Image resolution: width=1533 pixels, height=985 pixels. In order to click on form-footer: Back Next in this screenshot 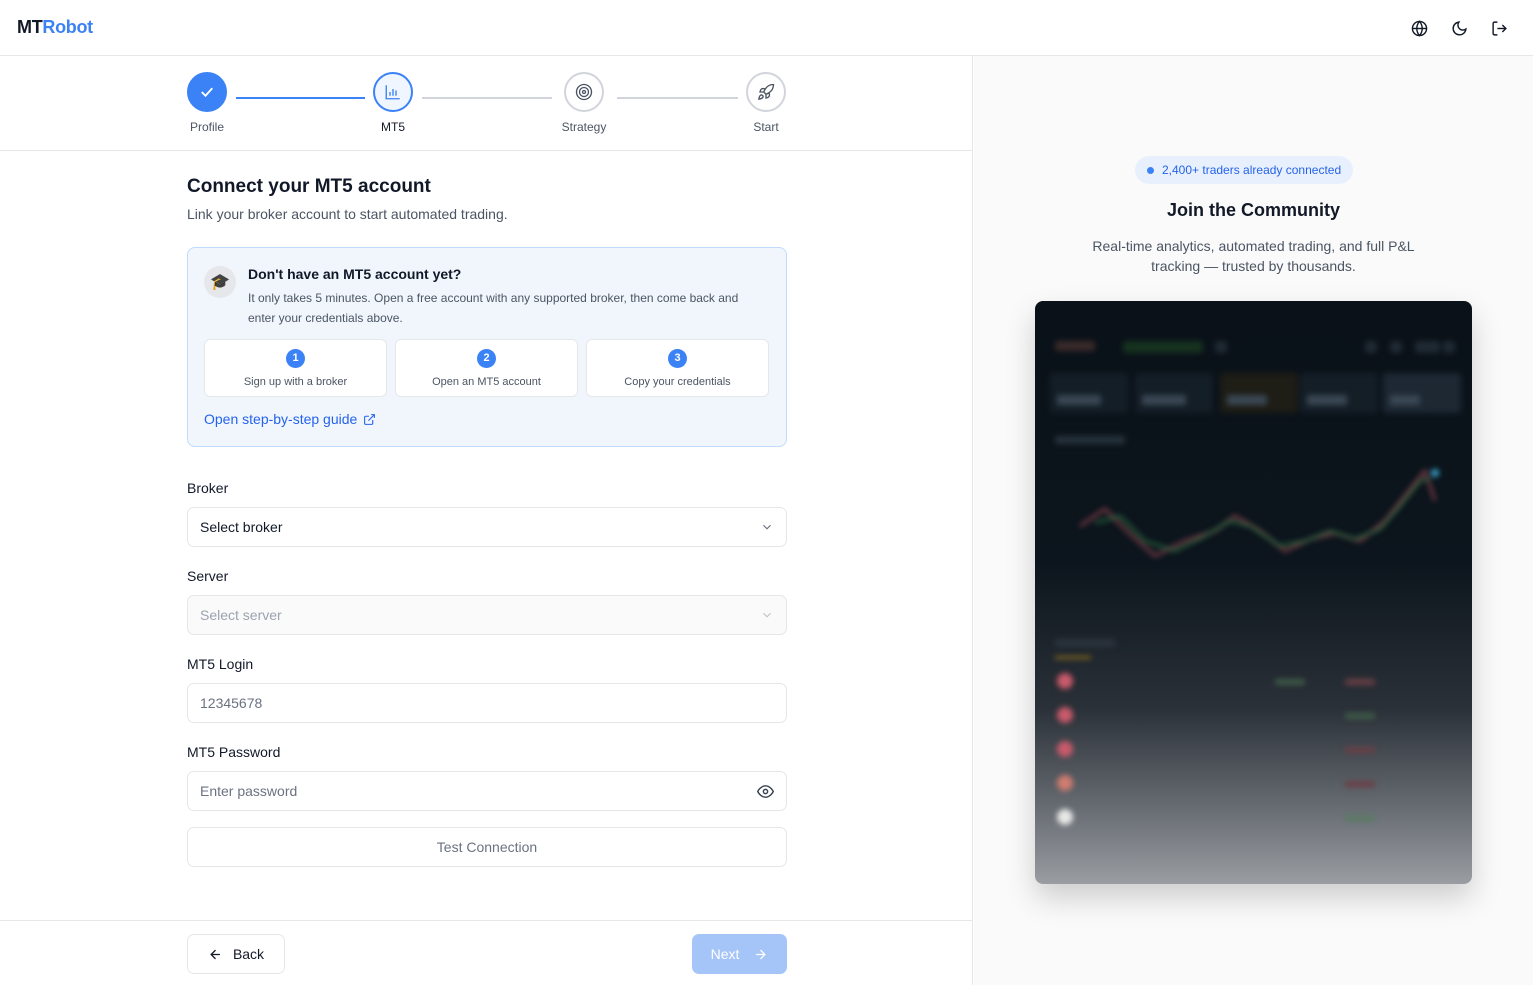, I will do `click(486, 952)`.